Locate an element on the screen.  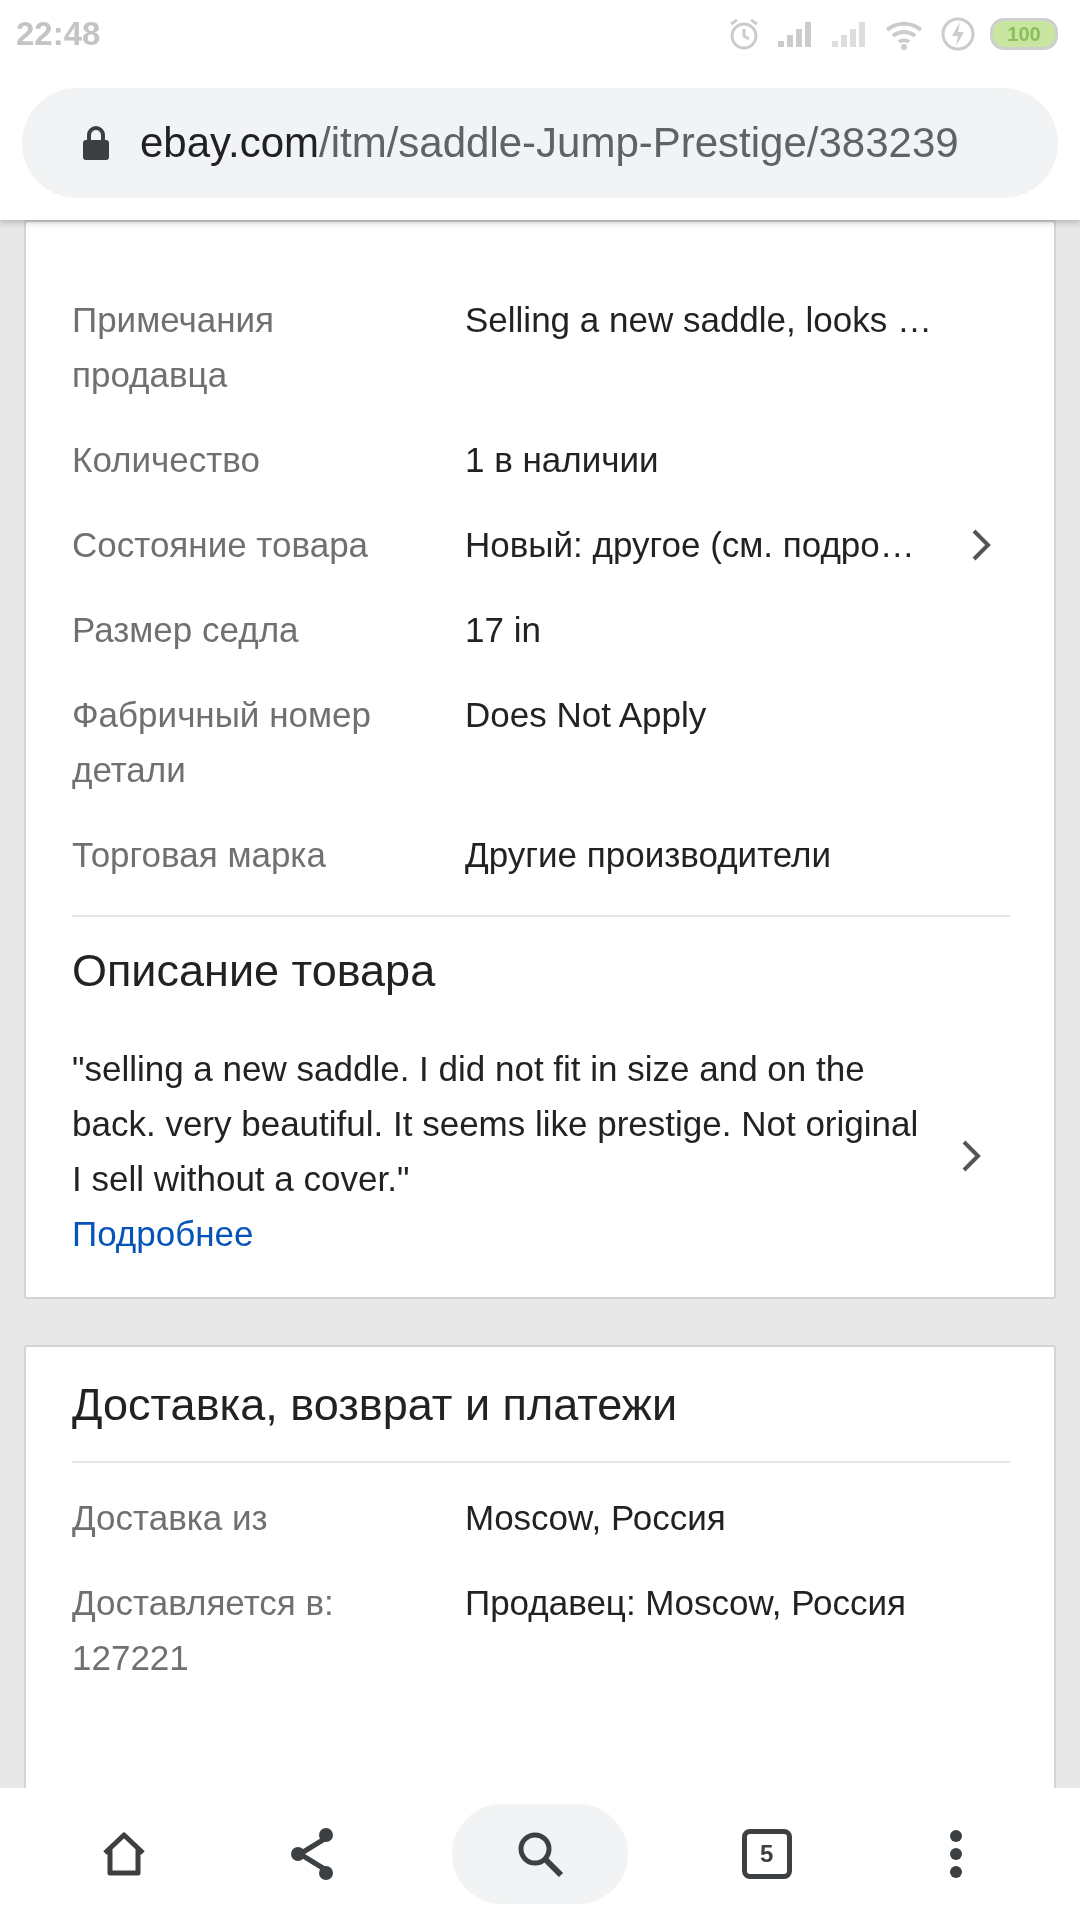
charging-icon is located at coordinates (958, 34).